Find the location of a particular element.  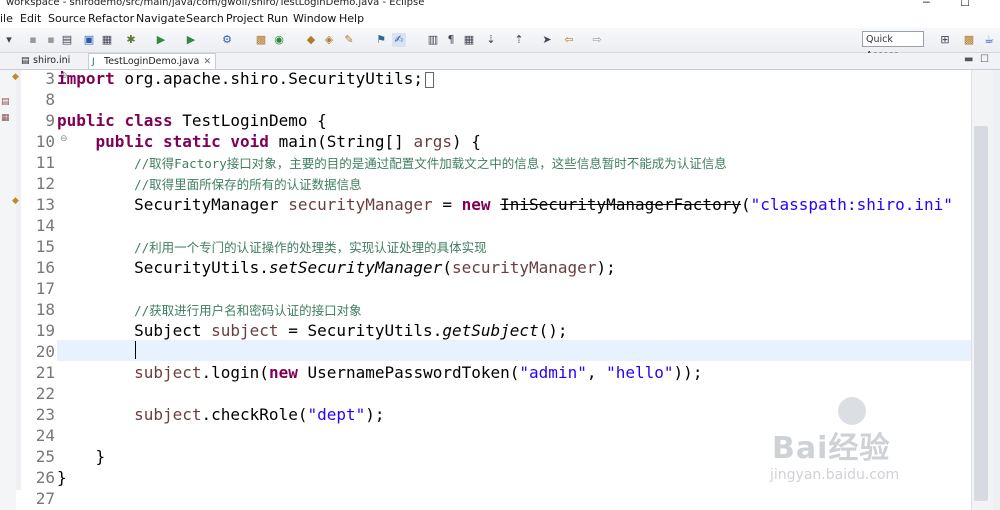

maximize-editor-icon: ☐ is located at coordinates (984, 59).